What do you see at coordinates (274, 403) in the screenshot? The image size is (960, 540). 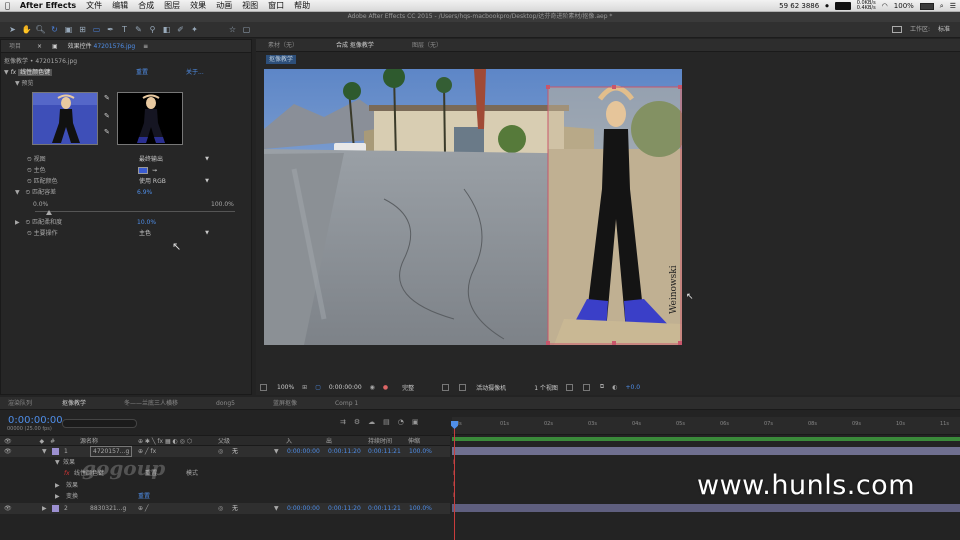 I see `tab-comp-4: 蓝屏抠像` at bounding box center [274, 403].